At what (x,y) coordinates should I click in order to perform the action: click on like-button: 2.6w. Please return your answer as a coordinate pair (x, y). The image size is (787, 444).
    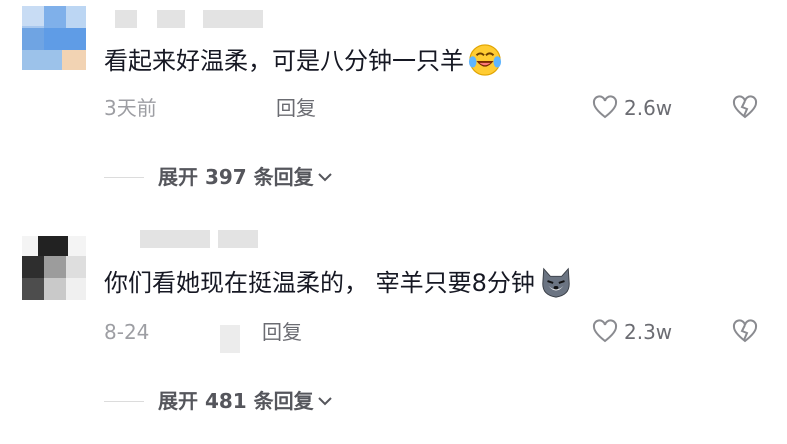
    Looking at the image, I should click on (632, 108).